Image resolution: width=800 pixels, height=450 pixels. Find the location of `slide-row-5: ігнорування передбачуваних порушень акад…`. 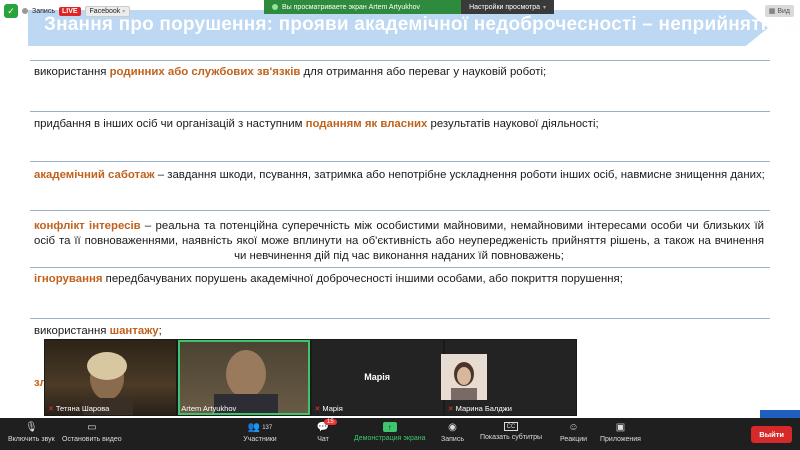

slide-row-5: ігнорування передбачуваних порушень акад… is located at coordinates (328, 279).